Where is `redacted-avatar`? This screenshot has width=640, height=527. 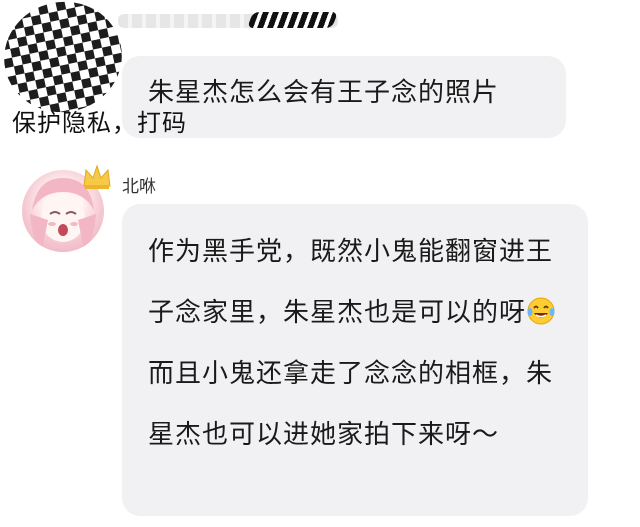
redacted-avatar is located at coordinates (66, 62).